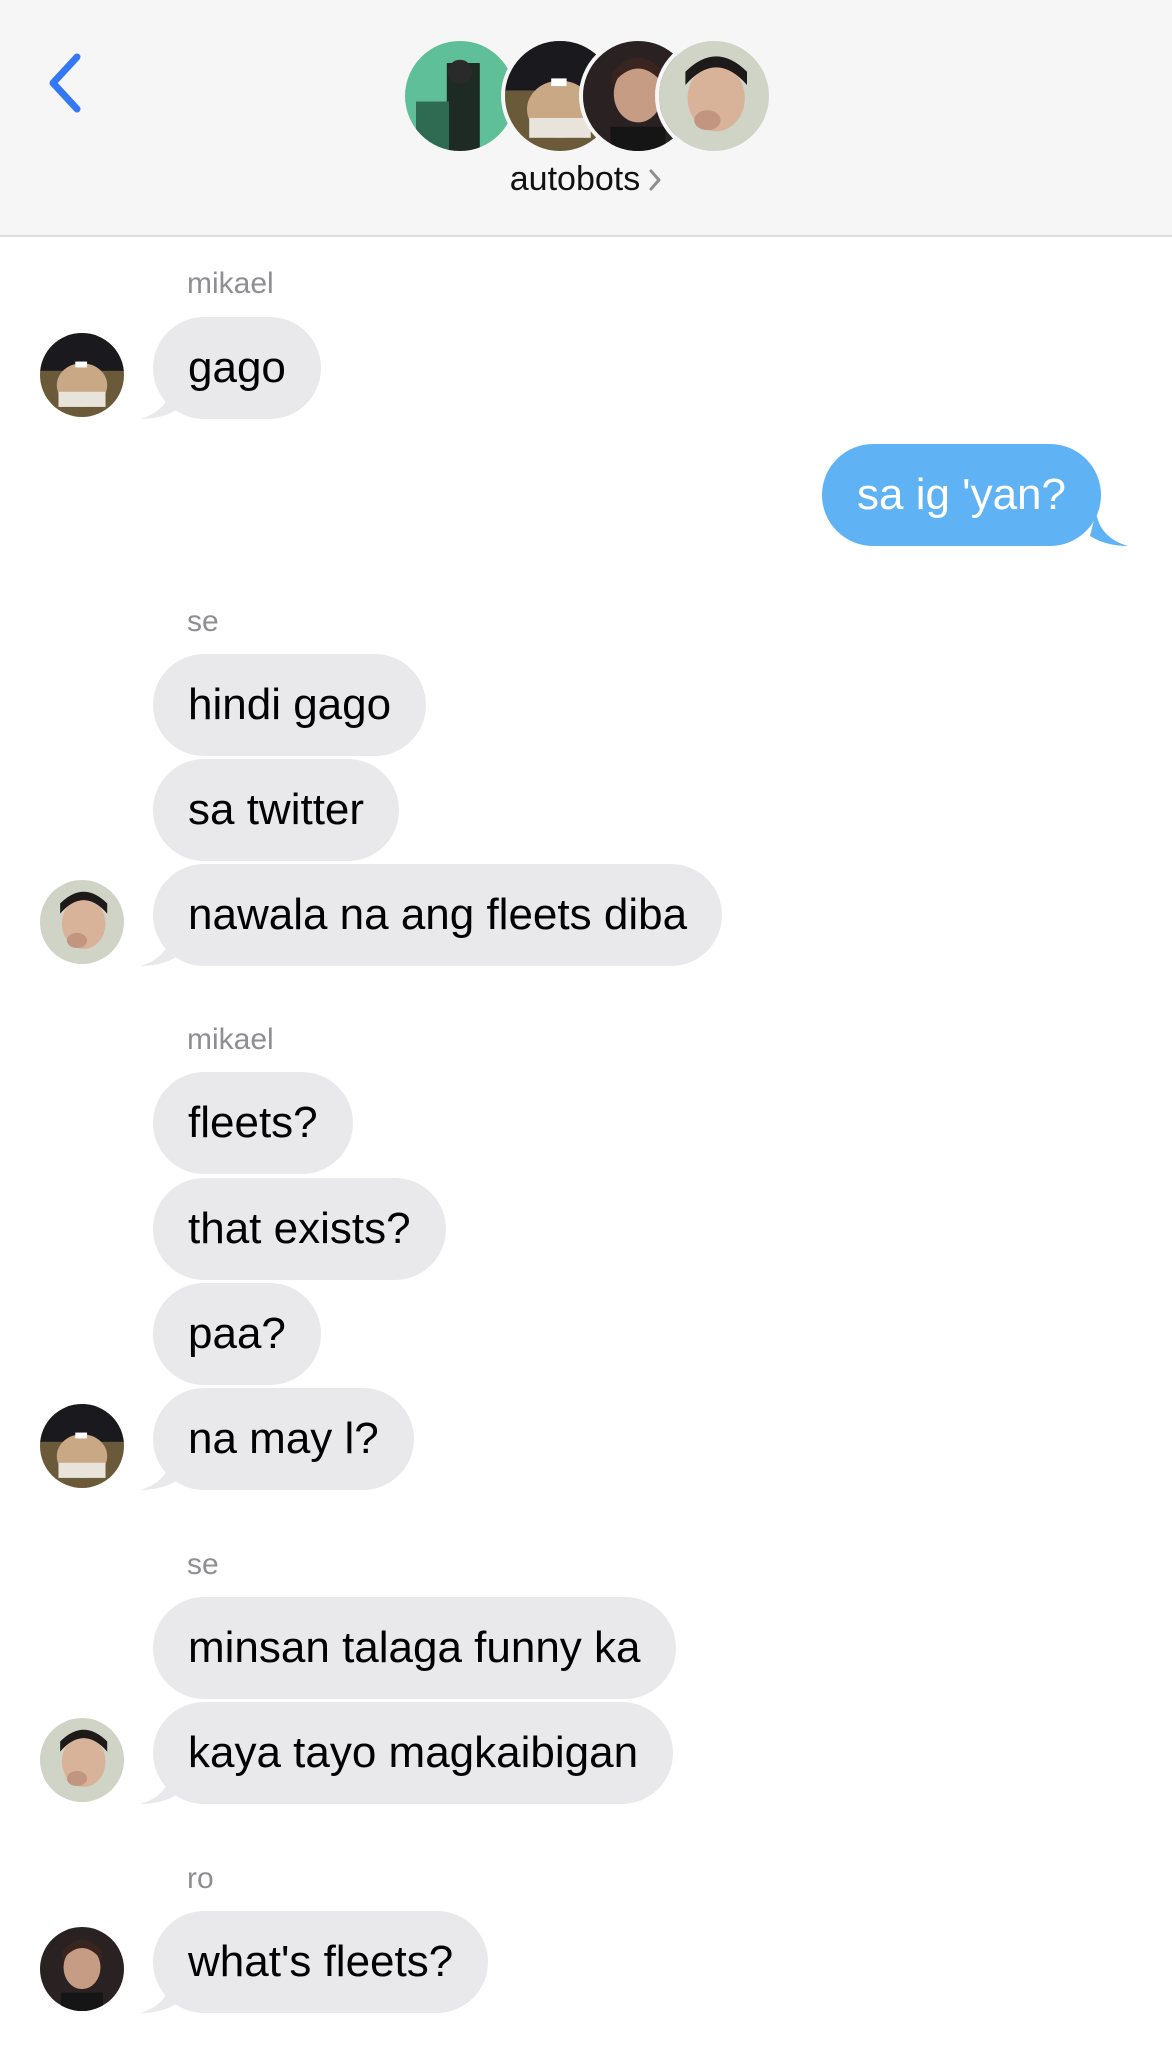  Describe the element at coordinates (961, 495) in the screenshot. I see `message-bubble-outgoing: sa ig 'yan?` at that location.